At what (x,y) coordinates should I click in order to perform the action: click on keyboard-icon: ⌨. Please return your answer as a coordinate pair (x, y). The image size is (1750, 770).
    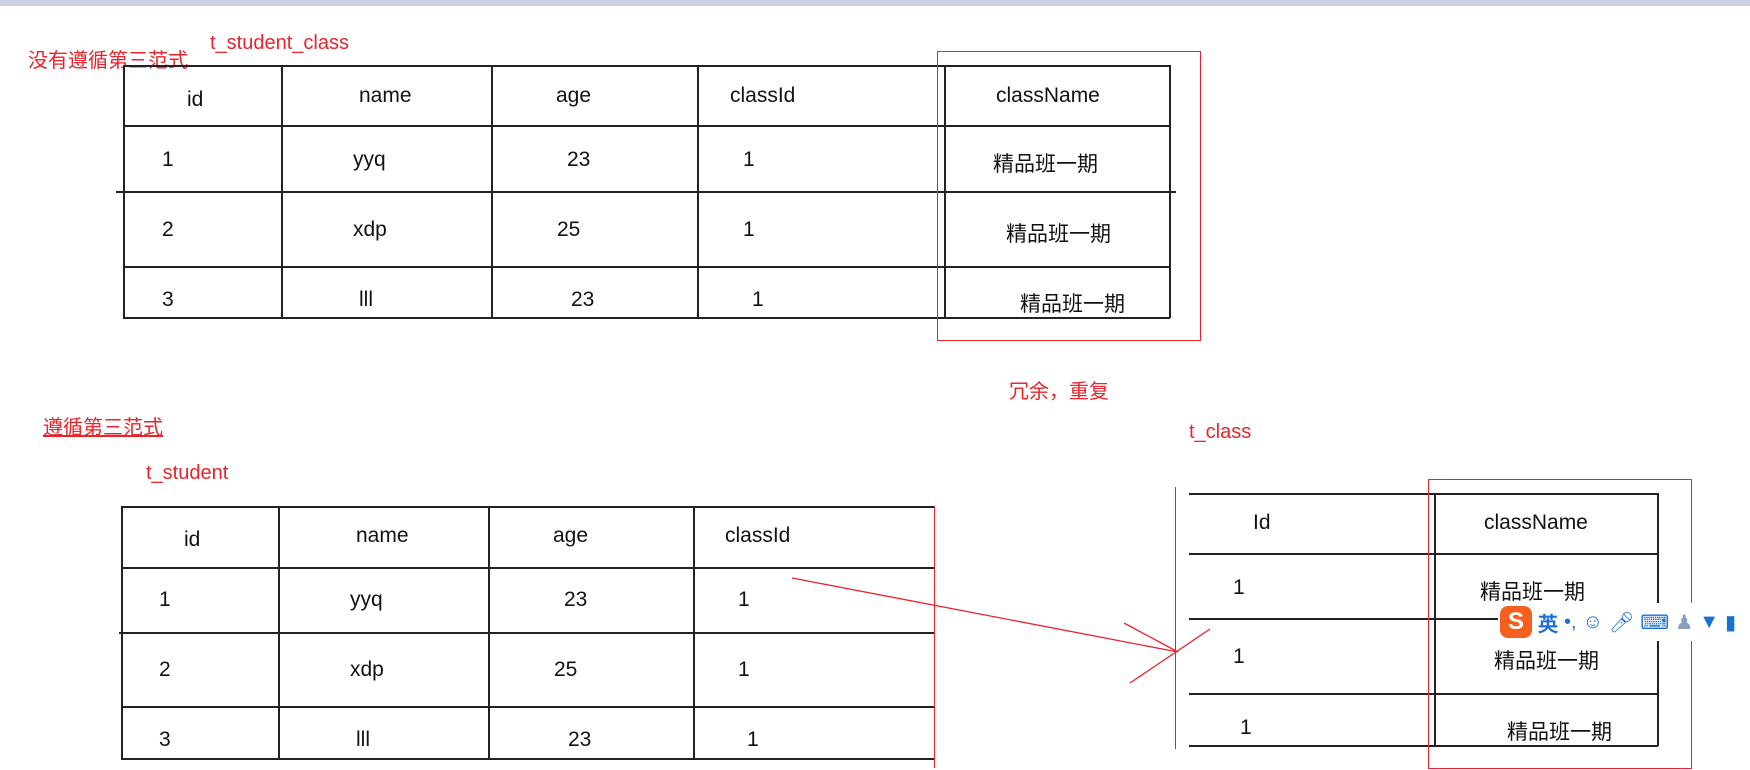
    Looking at the image, I should click on (1654, 622).